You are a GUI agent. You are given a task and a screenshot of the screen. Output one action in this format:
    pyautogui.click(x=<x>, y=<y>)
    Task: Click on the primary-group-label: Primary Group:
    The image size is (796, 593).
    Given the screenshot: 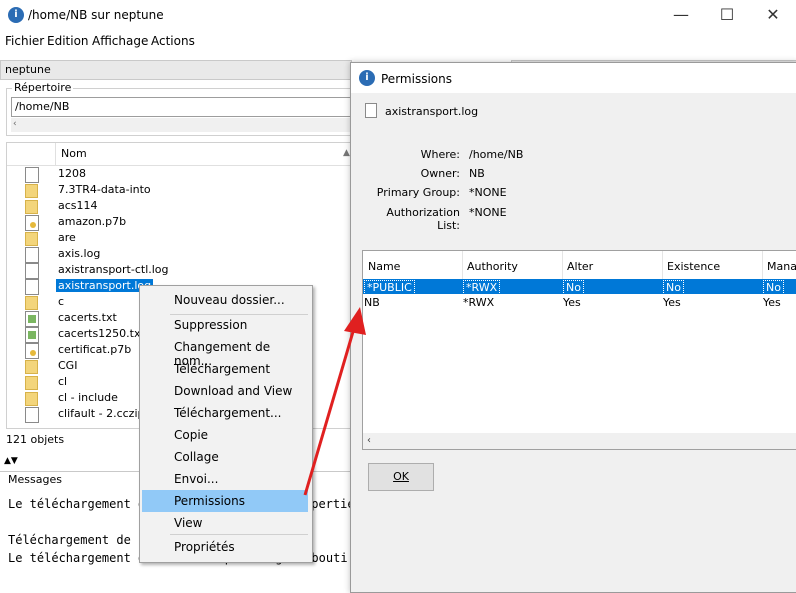 What is the action you would take?
    pyautogui.click(x=418, y=192)
    